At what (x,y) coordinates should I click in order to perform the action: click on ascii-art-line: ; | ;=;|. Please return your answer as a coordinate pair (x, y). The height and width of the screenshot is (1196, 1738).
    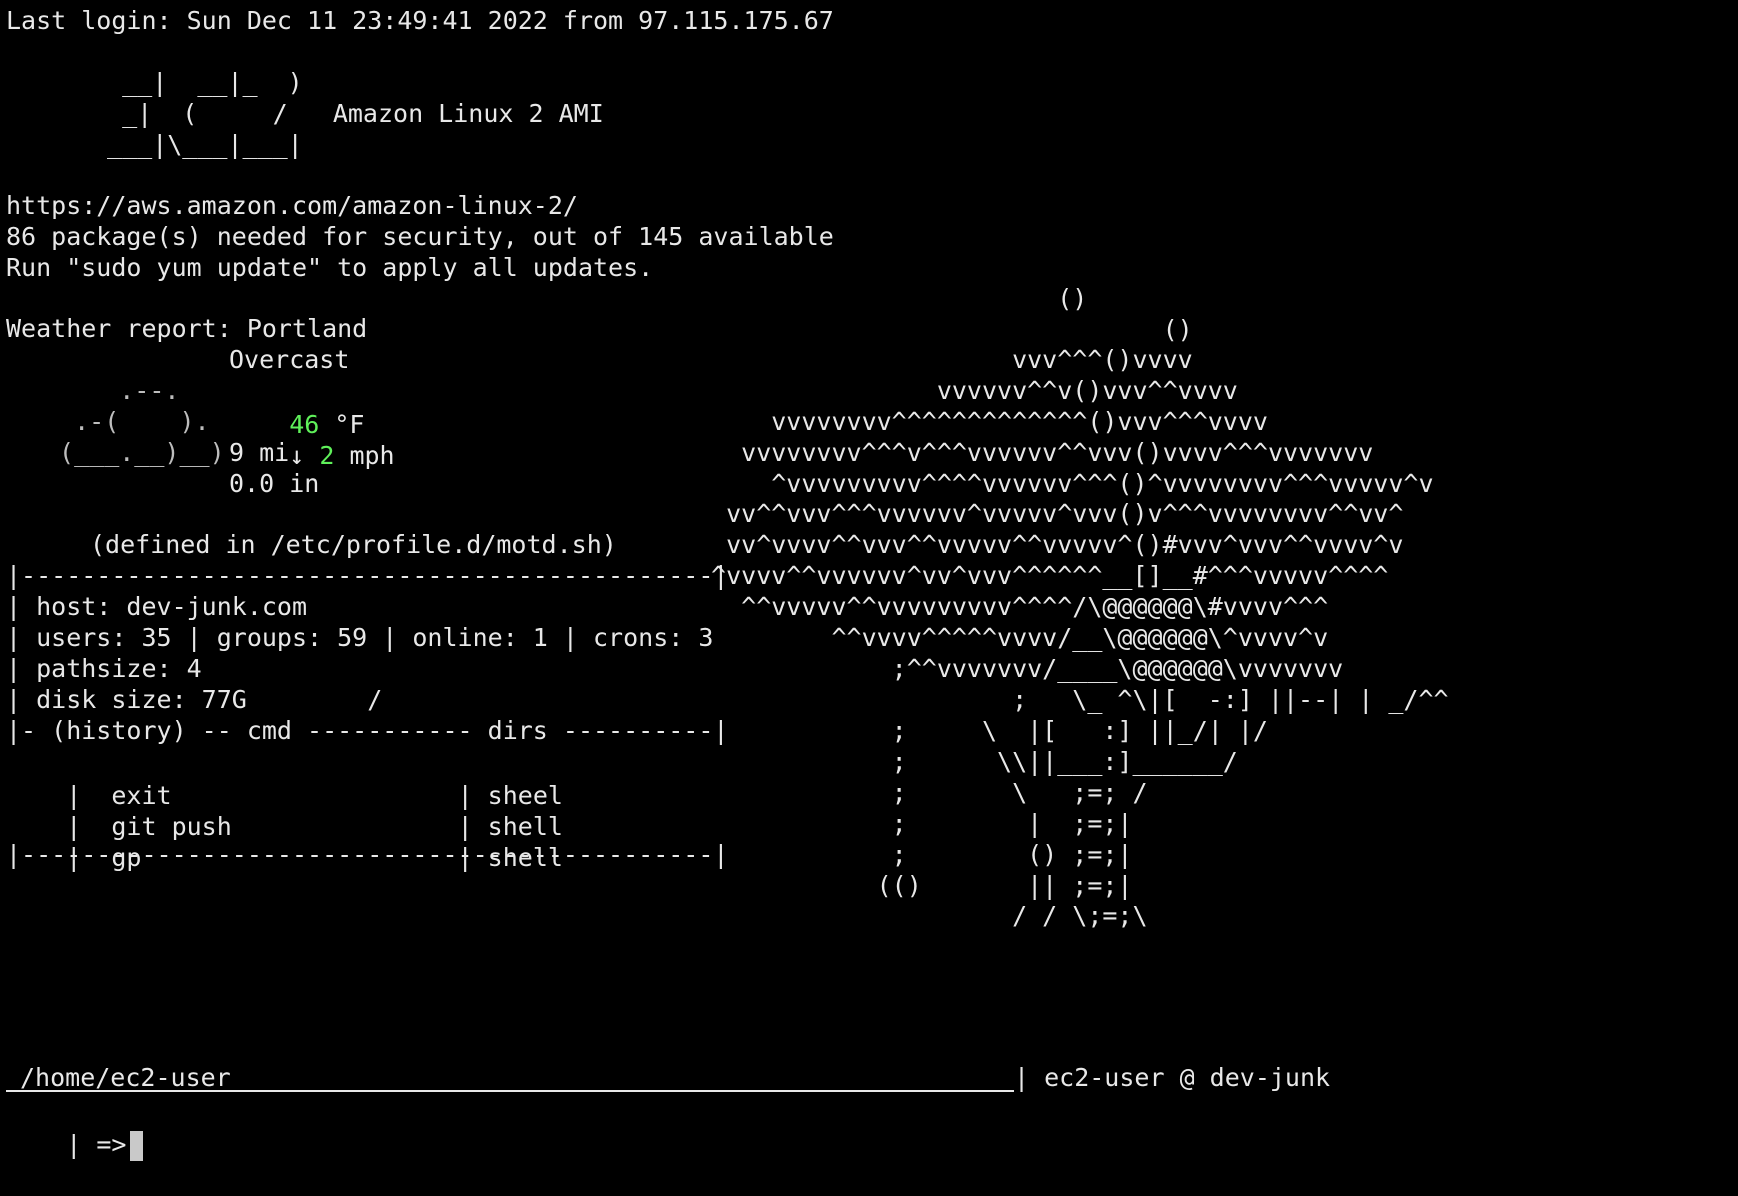
    Looking at the image, I should click on (914, 823).